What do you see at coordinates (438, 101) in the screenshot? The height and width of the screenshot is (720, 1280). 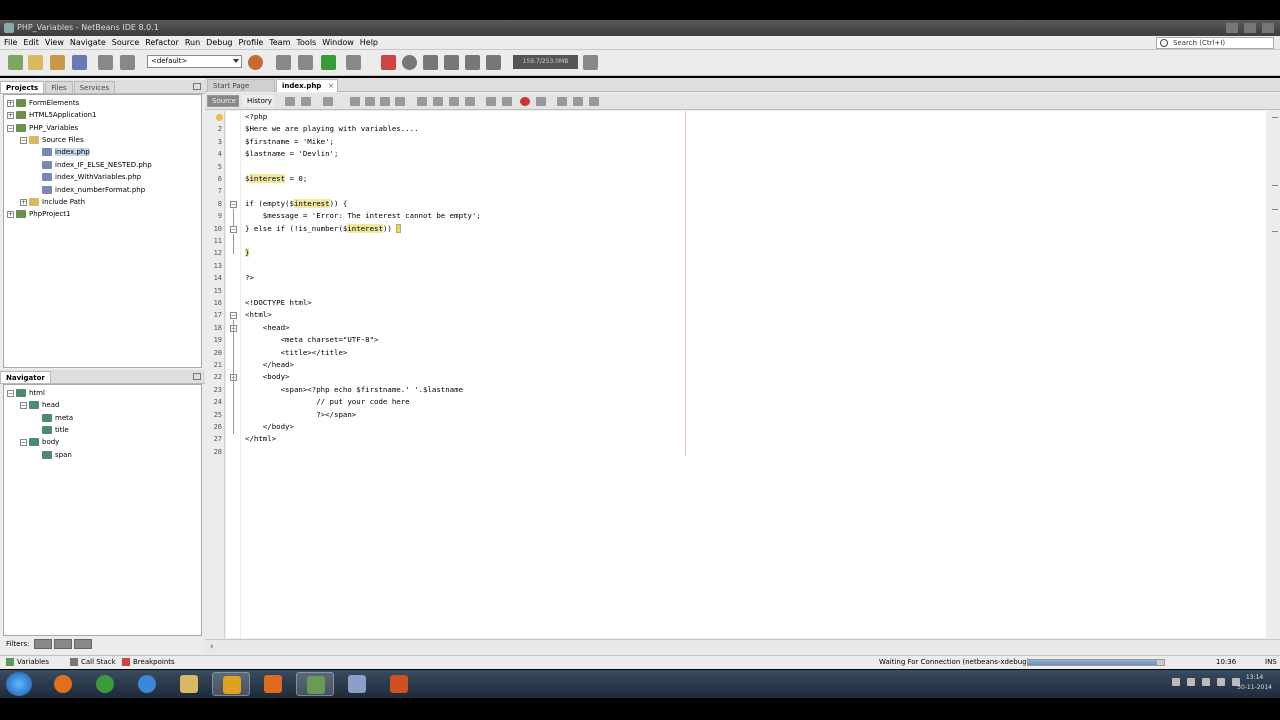 I see `next-bookmark-icon` at bounding box center [438, 101].